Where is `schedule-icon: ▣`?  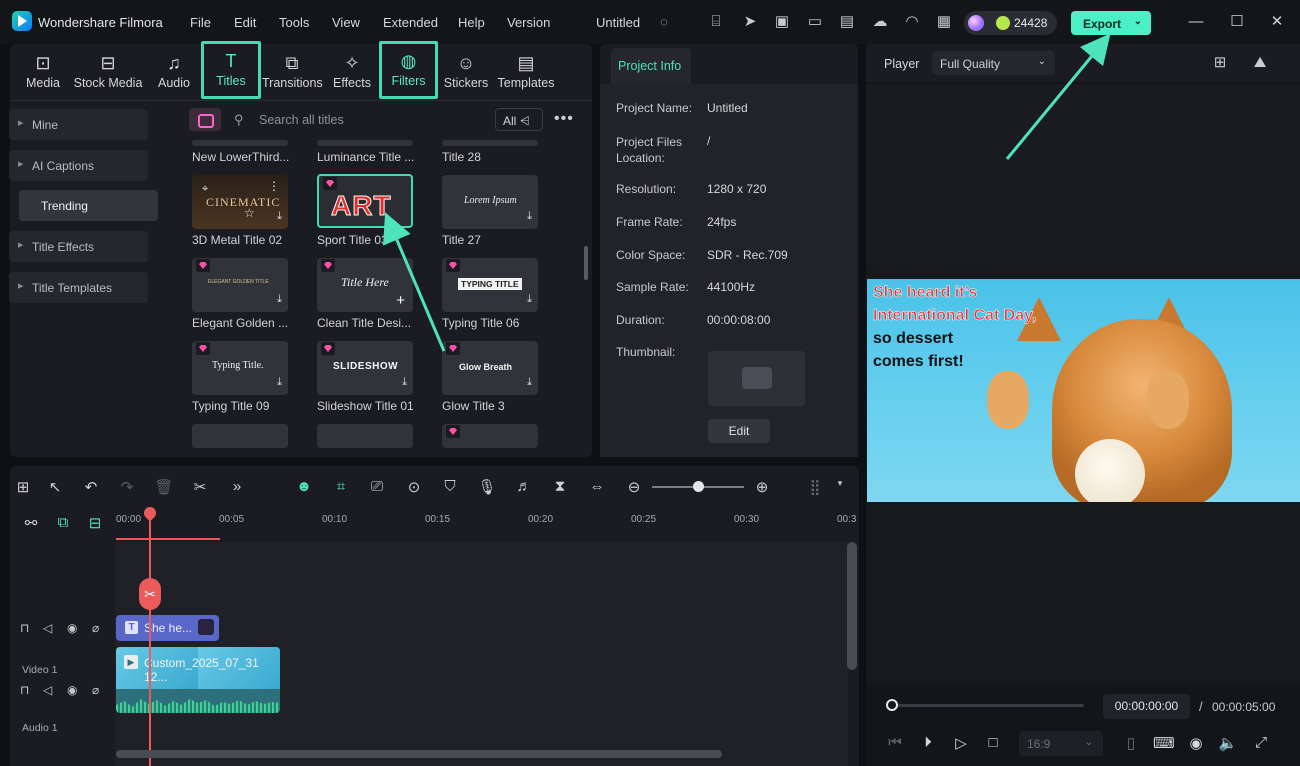
schedule-icon: ▣ is located at coordinates (782, 22).